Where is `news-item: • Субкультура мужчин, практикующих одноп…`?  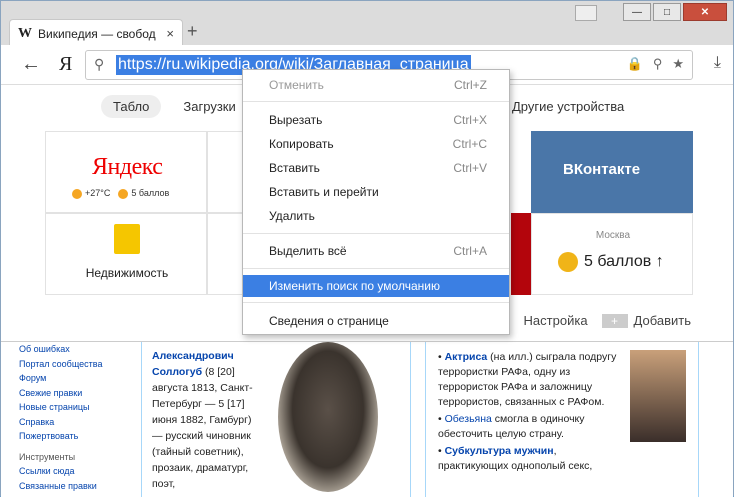
news-item: • Субкультура мужчин, практикующих одноп… is located at coordinates (515, 458).